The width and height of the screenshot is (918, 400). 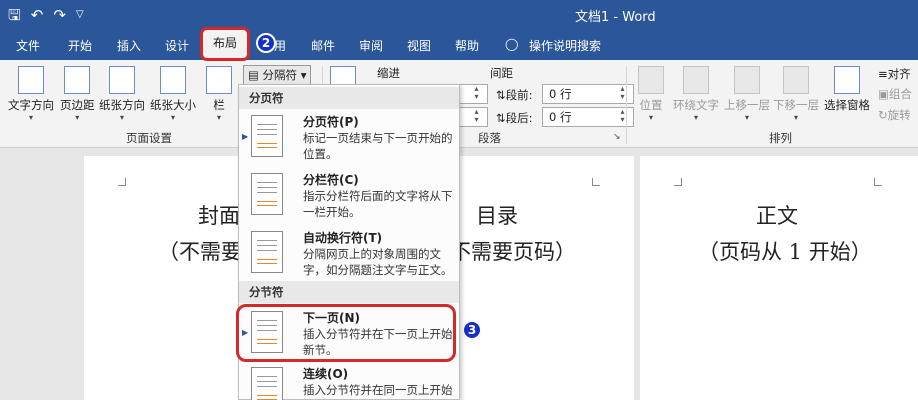 I want to click on tab-home: 开始, so click(x=80, y=45).